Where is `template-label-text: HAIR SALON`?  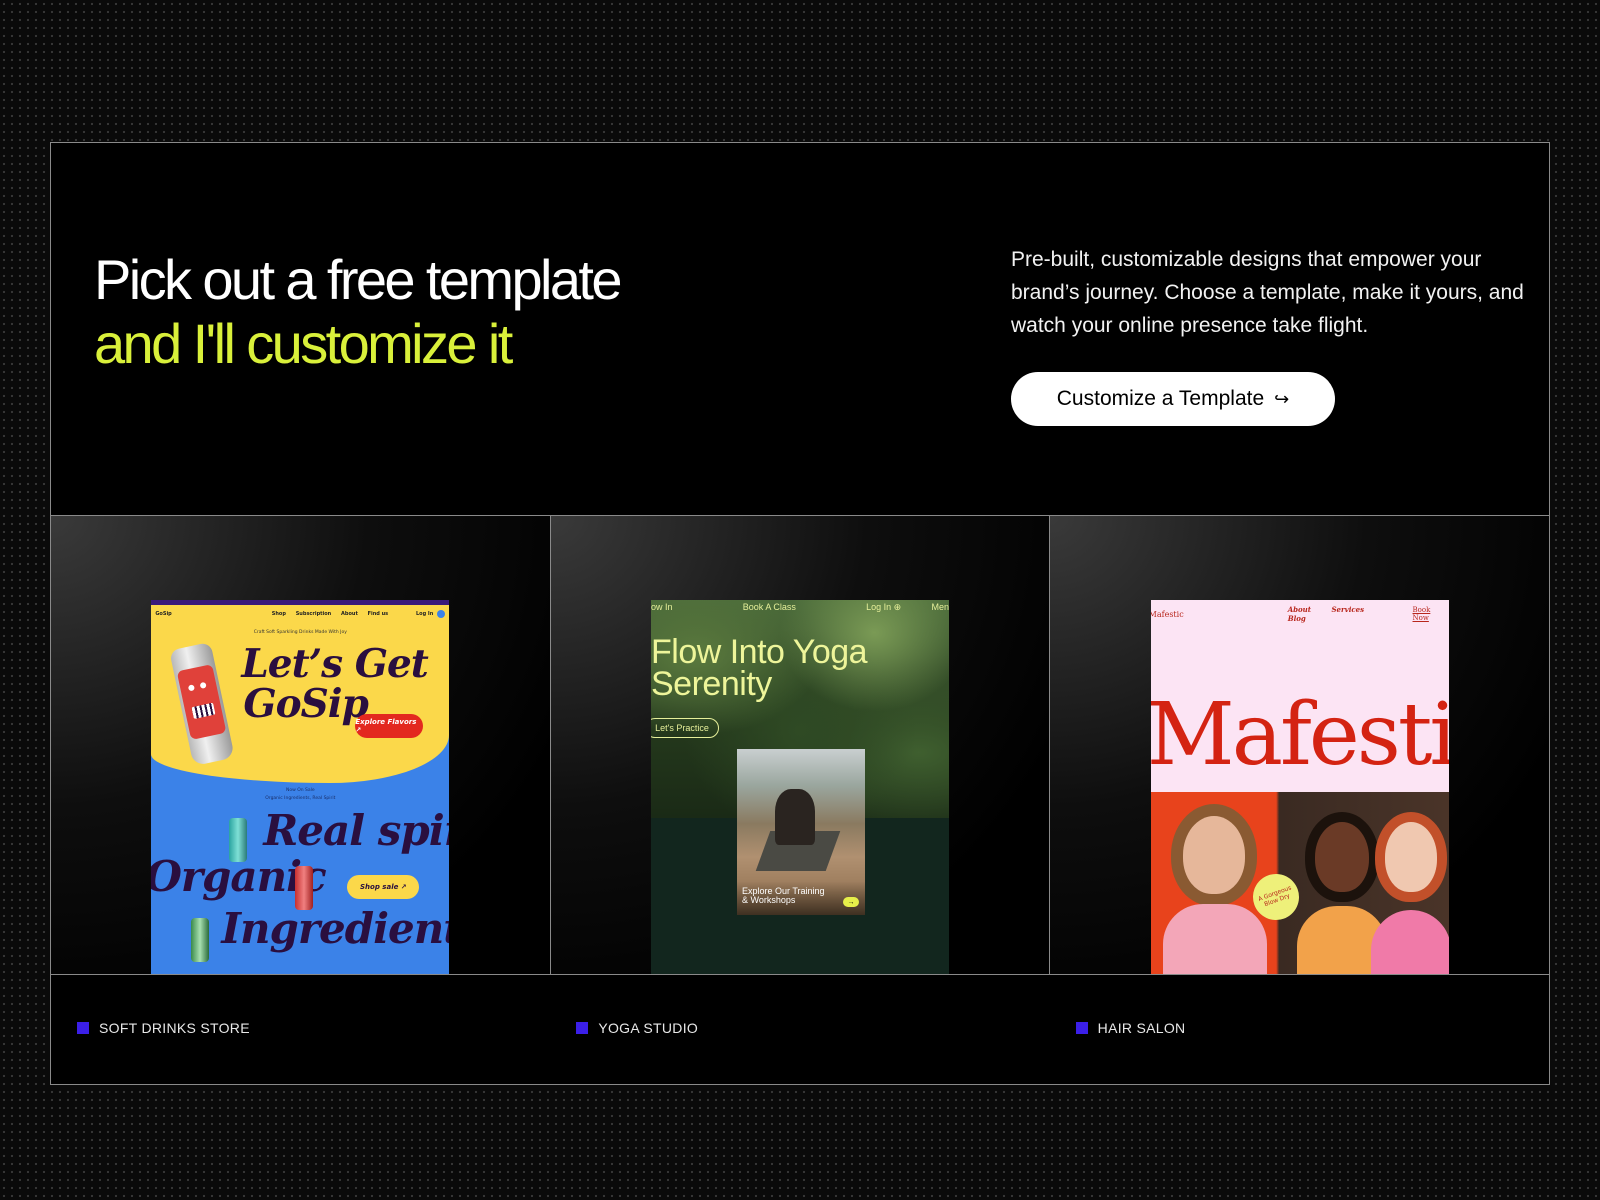 template-label-text: HAIR SALON is located at coordinates (1141, 1027).